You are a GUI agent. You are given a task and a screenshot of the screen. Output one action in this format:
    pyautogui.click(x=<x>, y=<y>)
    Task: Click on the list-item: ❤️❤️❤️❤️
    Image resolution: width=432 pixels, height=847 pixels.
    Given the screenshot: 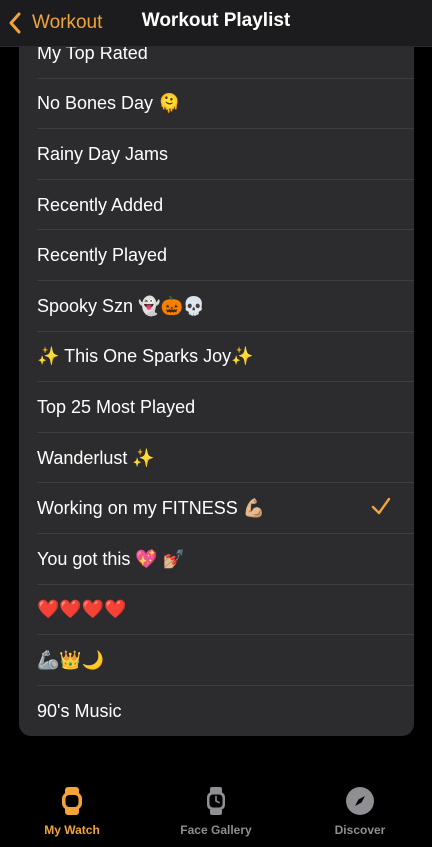 What is the action you would take?
    pyautogui.click(x=216, y=610)
    